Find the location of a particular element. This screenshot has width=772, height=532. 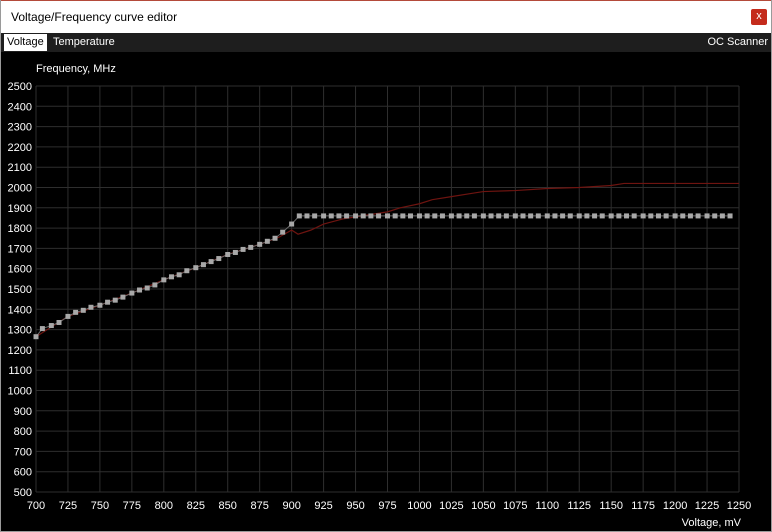

x-tick-label: 700 is located at coordinates (36, 506).